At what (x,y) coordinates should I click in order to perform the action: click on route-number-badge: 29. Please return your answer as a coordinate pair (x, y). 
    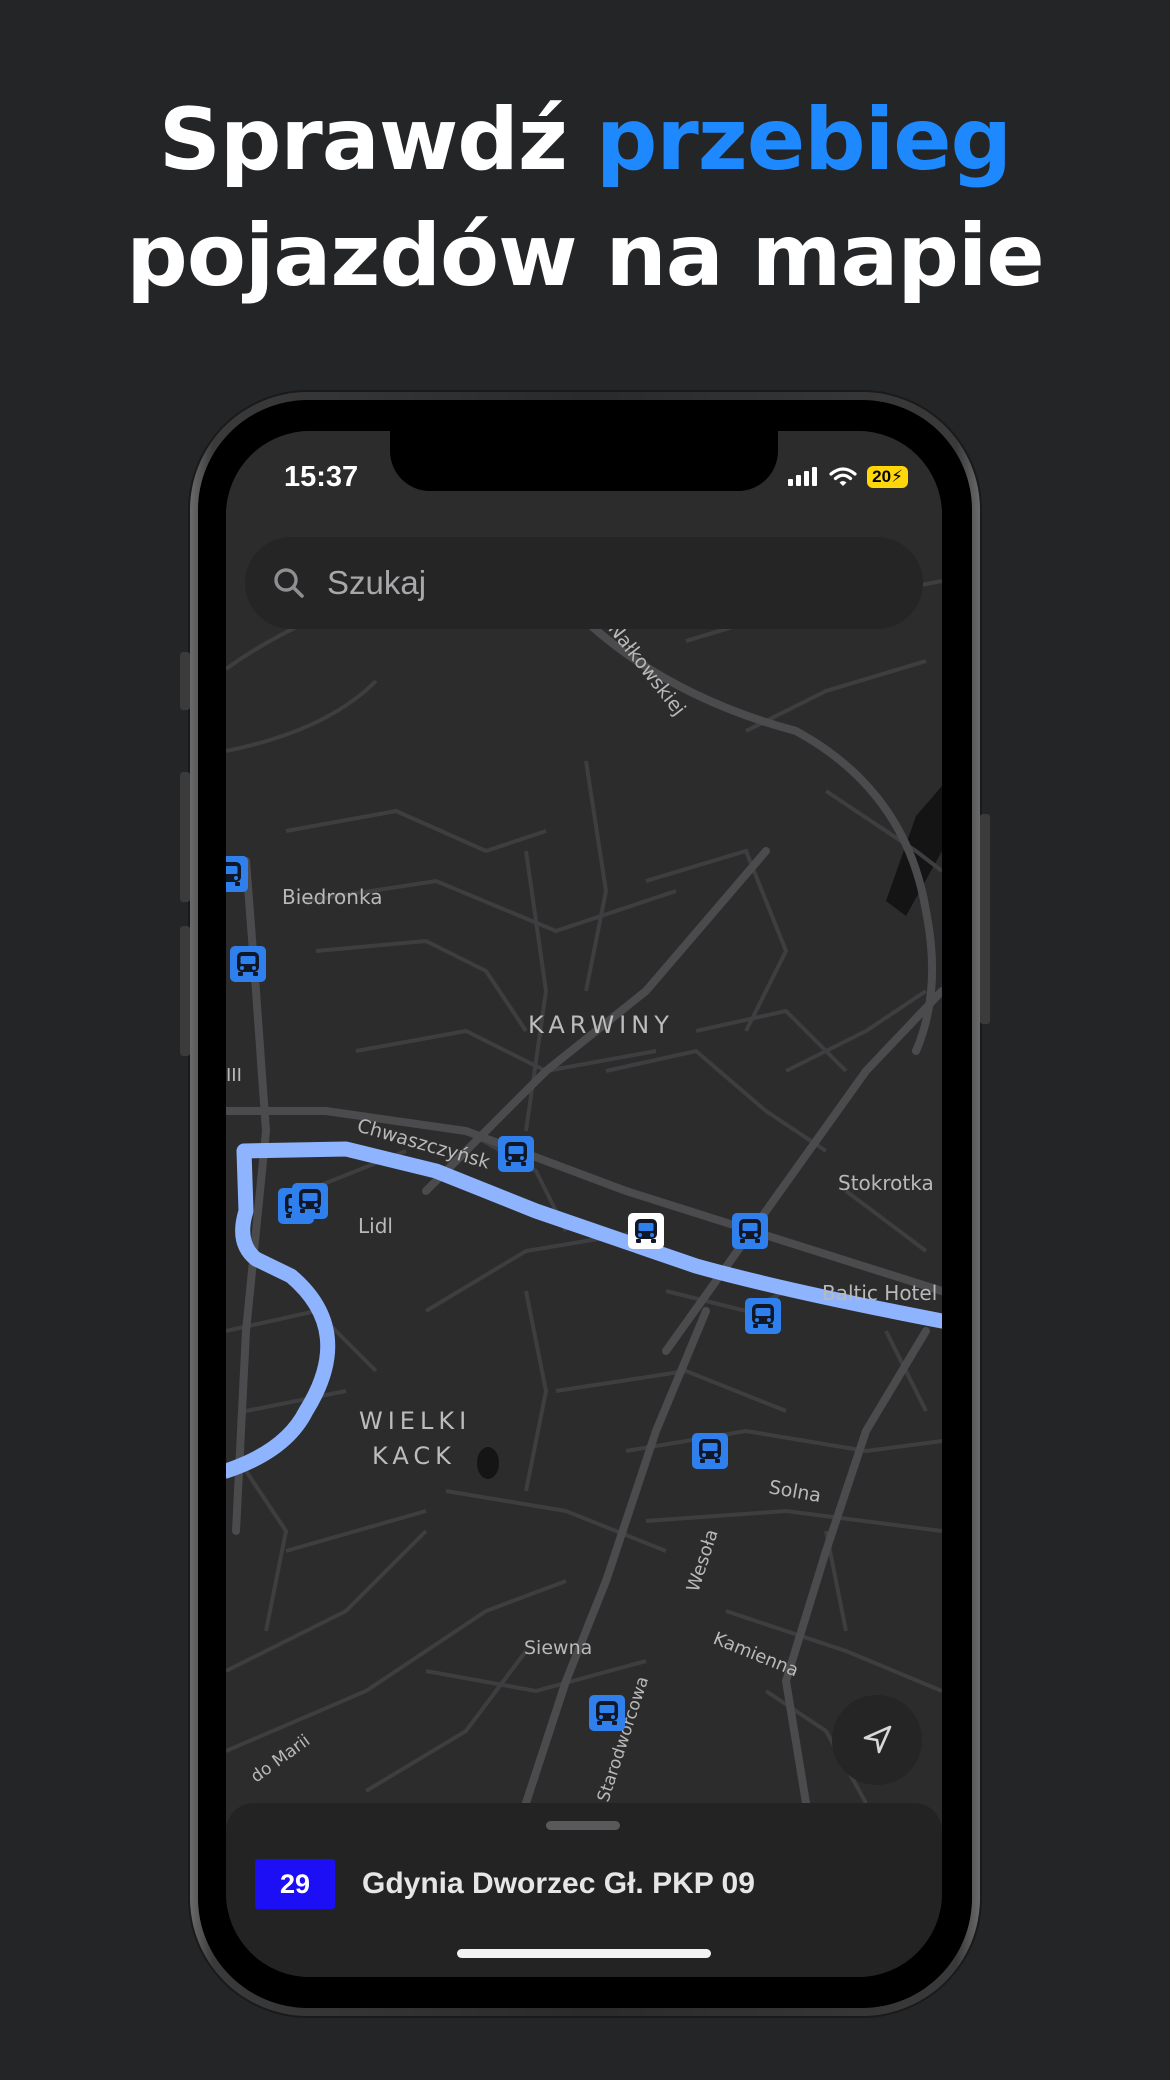
    Looking at the image, I should click on (295, 1884).